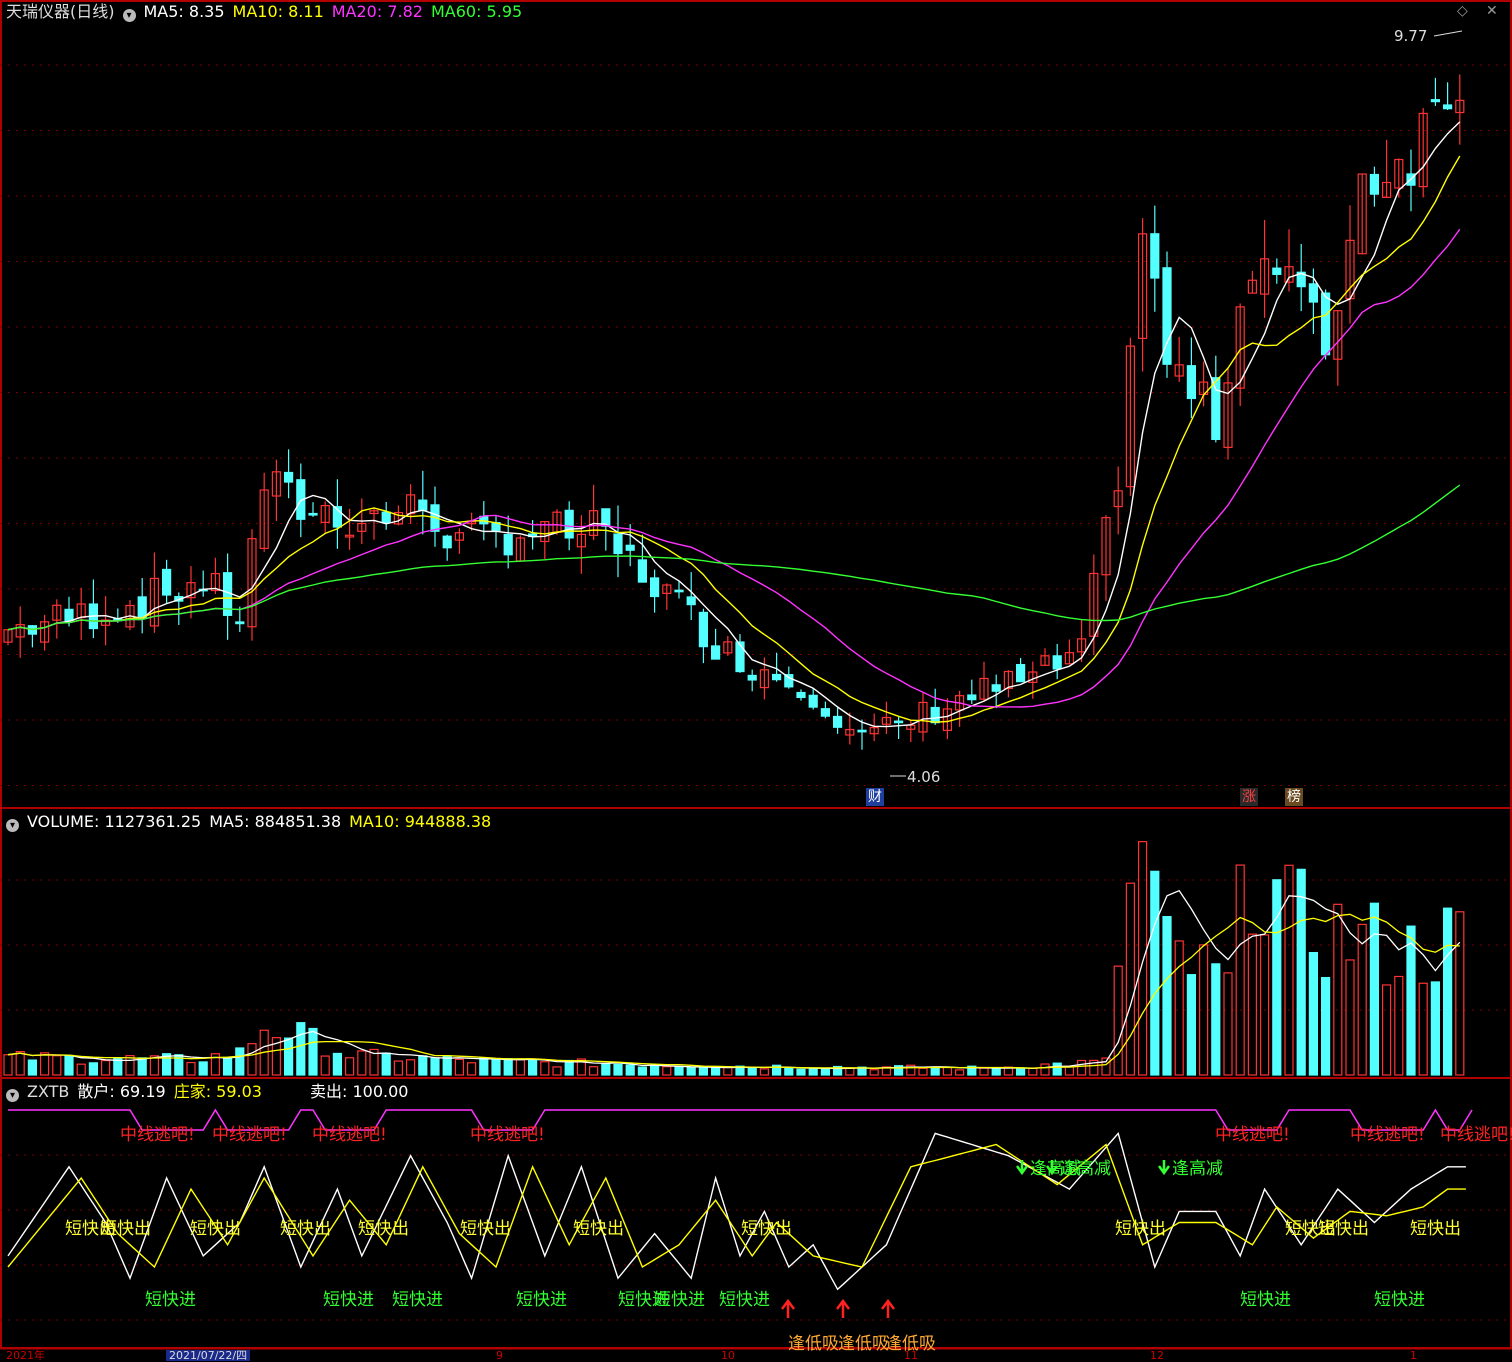  What do you see at coordinates (208, 1355) in the screenshot?
I see `x-label-selected-date: 2021/07/22/四` at bounding box center [208, 1355].